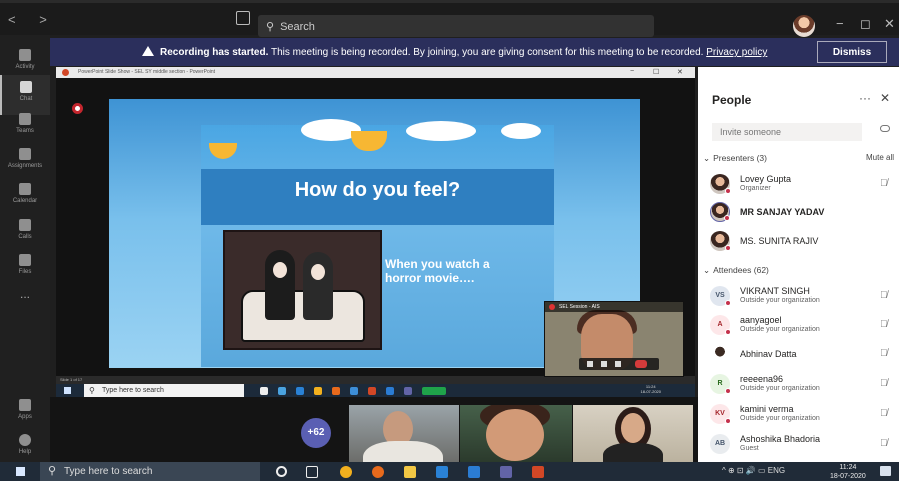 The height and width of the screenshot is (481, 899). Describe the element at coordinates (442, 472) in the screenshot. I see `mail-icon` at that location.